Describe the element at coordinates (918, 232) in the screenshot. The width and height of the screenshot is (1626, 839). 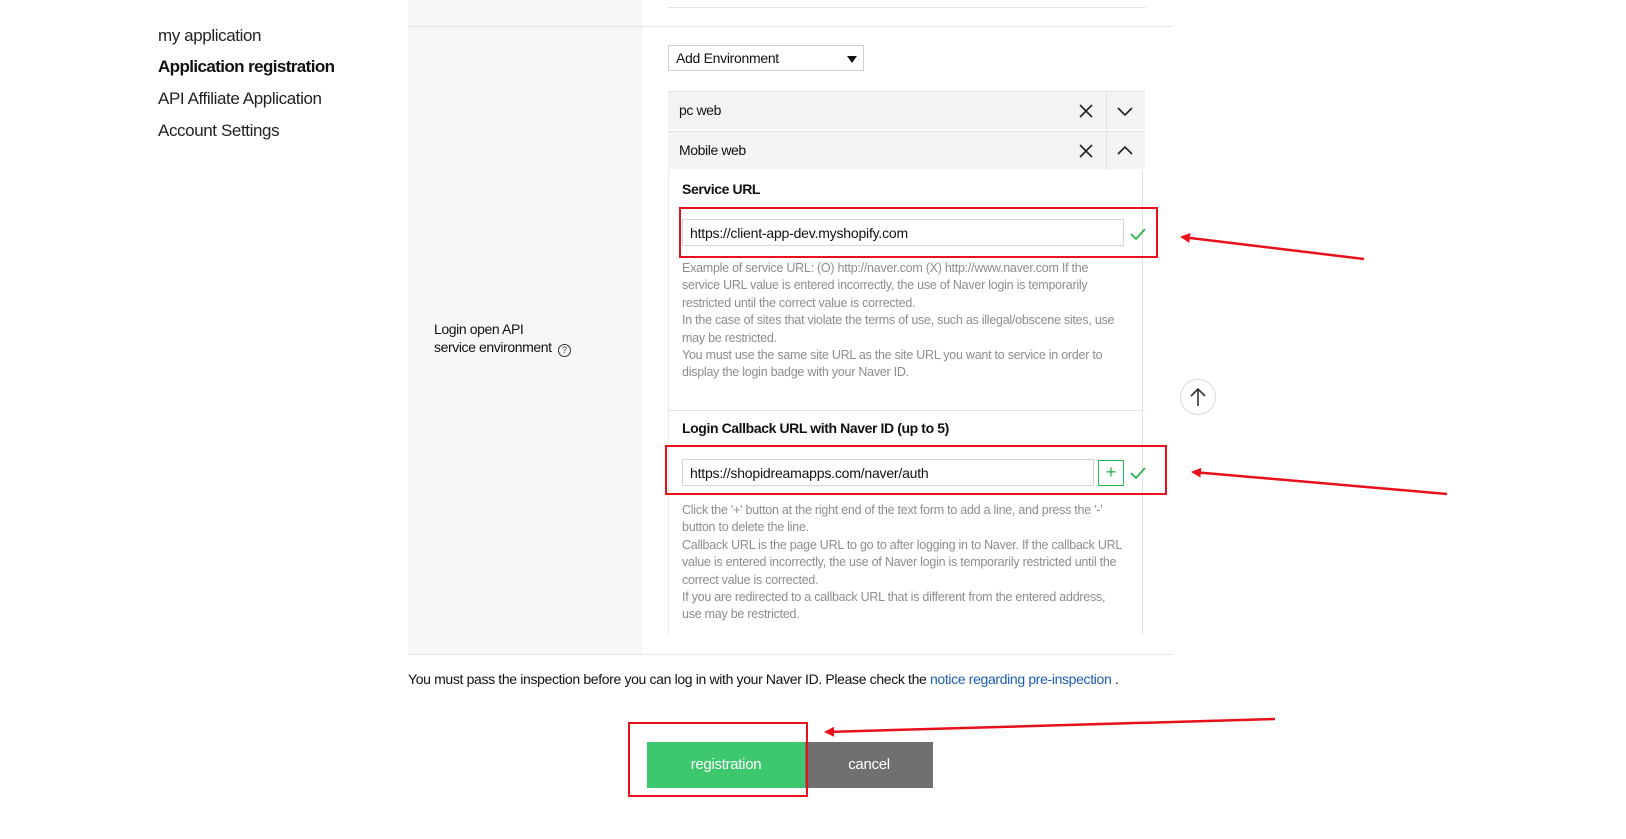
I see `annotation-box-service-url` at that location.